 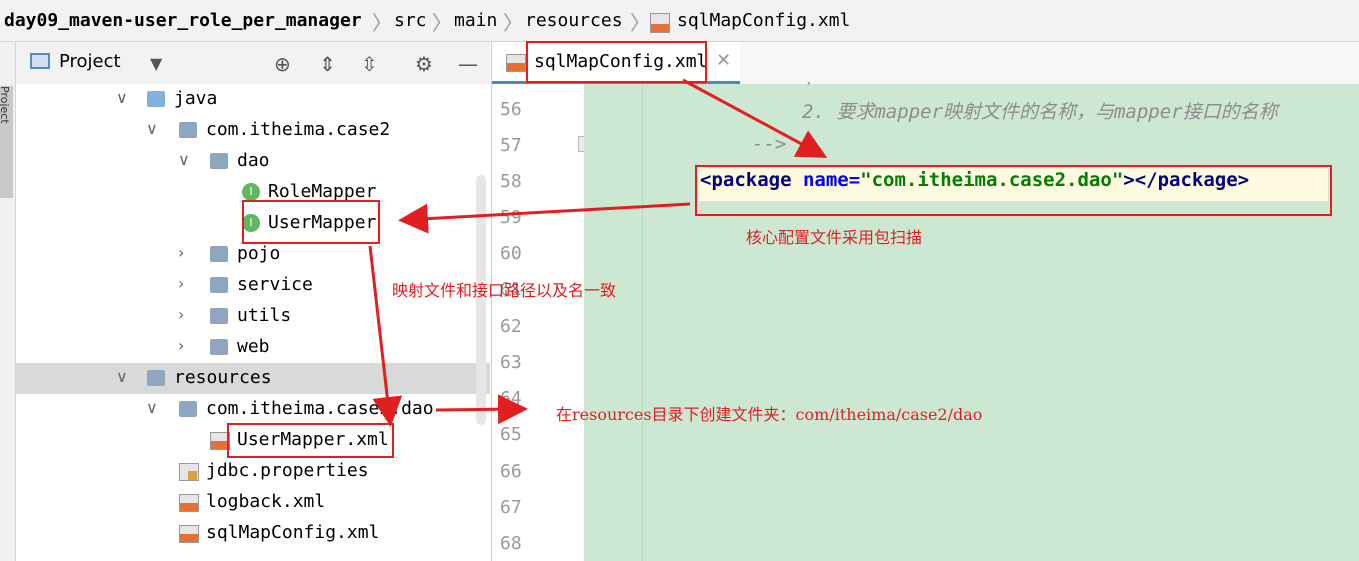 What do you see at coordinates (544, 218) in the screenshot?
I see `arrow-package-to-usermapper` at bounding box center [544, 218].